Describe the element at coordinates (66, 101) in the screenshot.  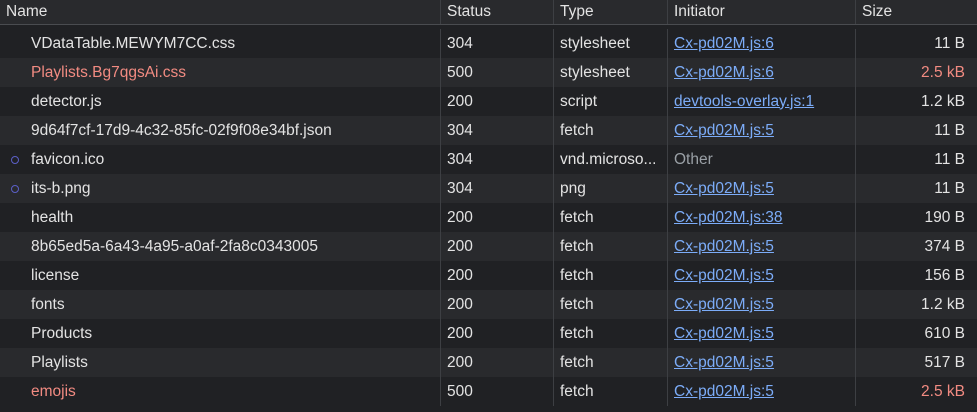
I see `request-name: detector.js` at that location.